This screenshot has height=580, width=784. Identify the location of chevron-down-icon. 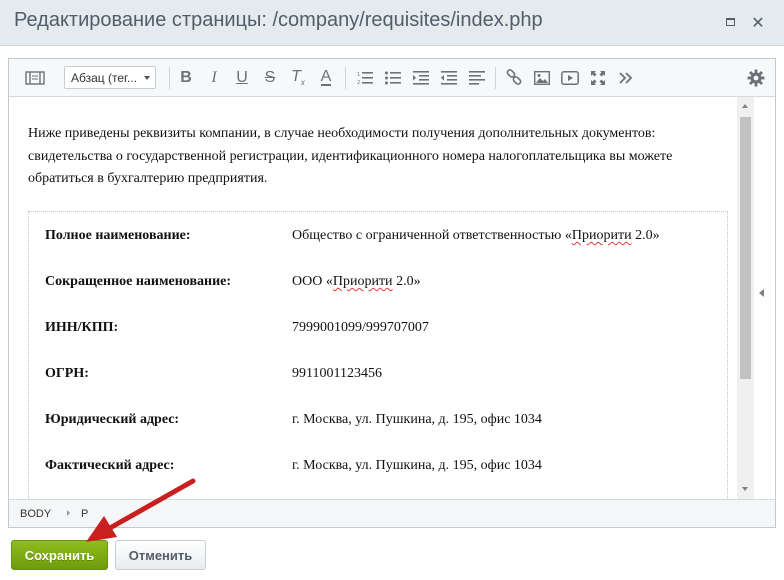
(147, 78).